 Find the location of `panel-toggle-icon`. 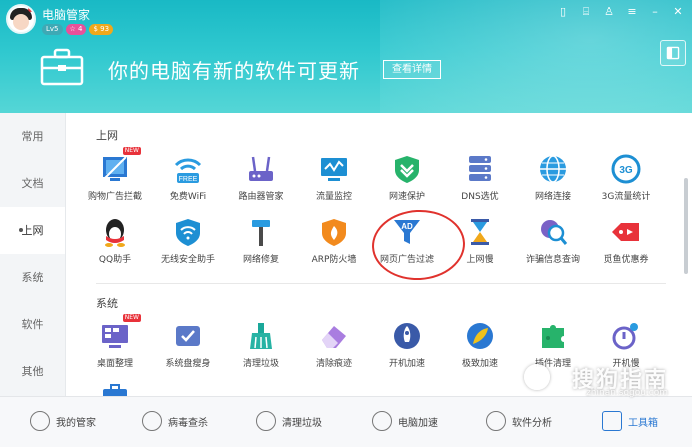

panel-toggle-icon is located at coordinates (673, 53).